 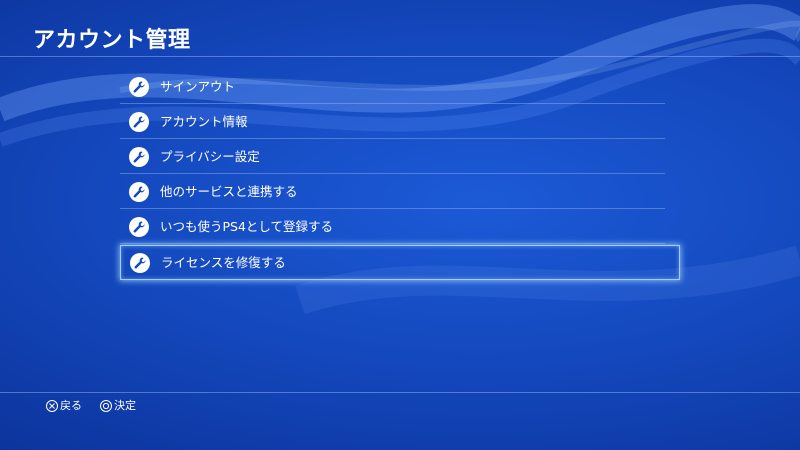 I want to click on confirm-hint: 決定, so click(x=118, y=406).